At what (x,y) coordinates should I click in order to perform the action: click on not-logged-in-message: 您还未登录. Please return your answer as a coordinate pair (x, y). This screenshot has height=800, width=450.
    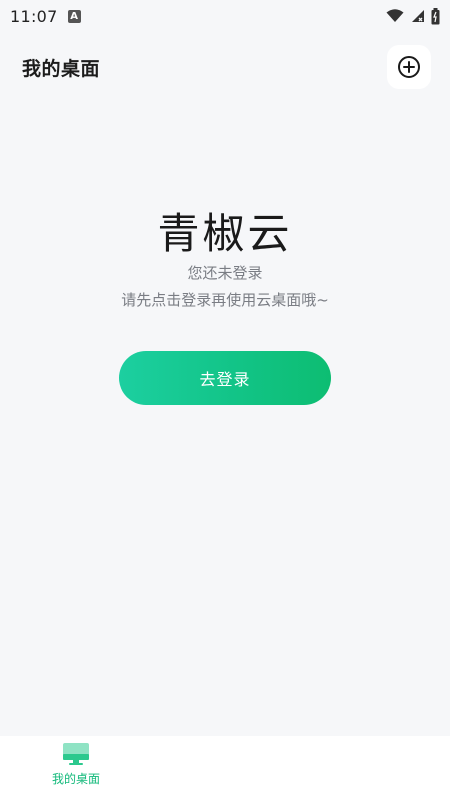
    Looking at the image, I should click on (225, 273).